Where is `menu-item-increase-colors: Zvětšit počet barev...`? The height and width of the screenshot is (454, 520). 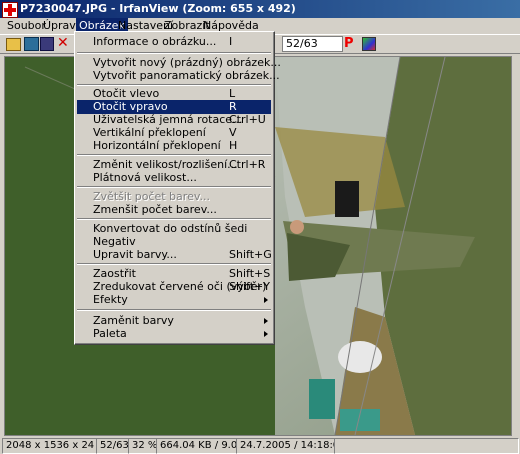
menu-item-increase-colors: Zvětšit počet barev... is located at coordinates (174, 197).